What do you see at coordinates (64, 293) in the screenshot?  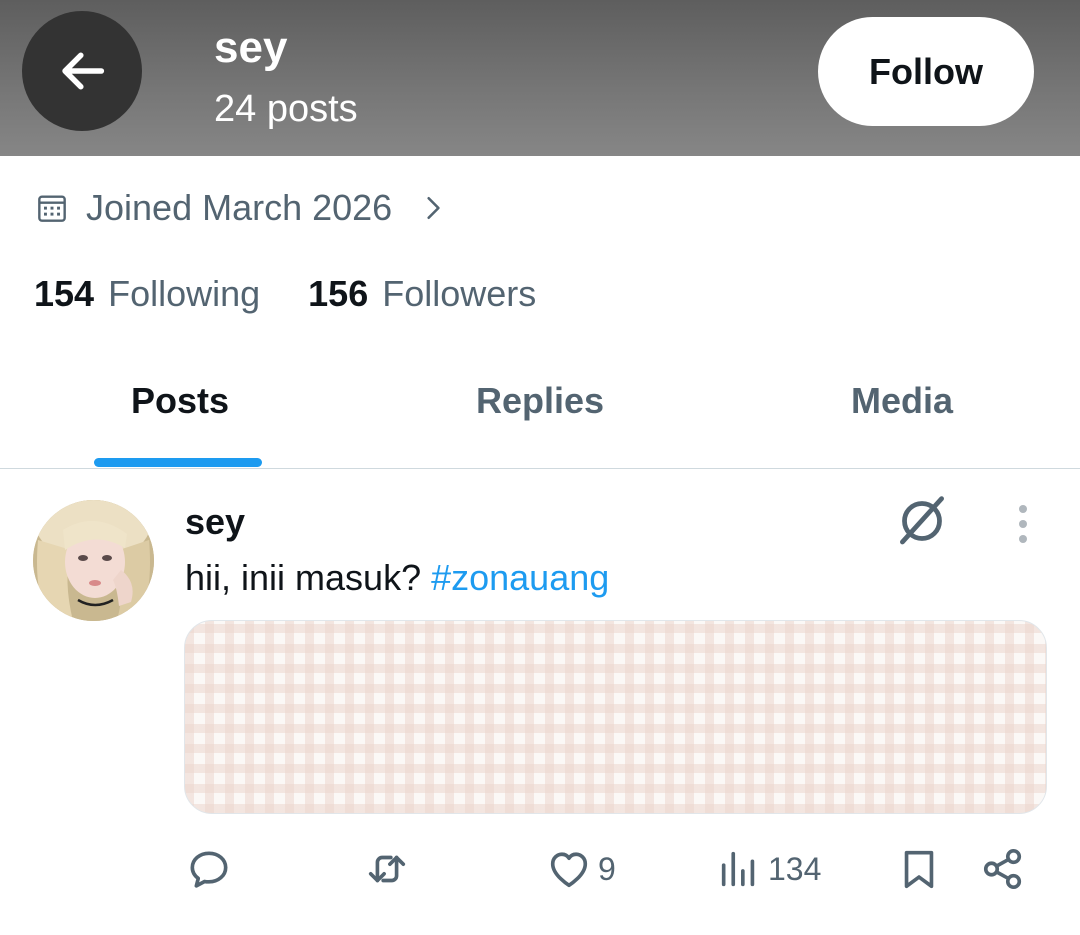 I see `following-count: 154` at bounding box center [64, 293].